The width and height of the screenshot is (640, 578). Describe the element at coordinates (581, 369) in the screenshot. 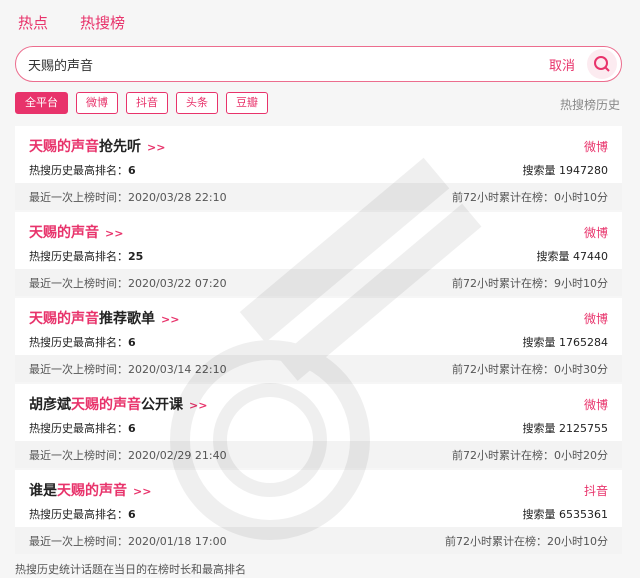

I see `acc-value: 0小时30分` at that location.